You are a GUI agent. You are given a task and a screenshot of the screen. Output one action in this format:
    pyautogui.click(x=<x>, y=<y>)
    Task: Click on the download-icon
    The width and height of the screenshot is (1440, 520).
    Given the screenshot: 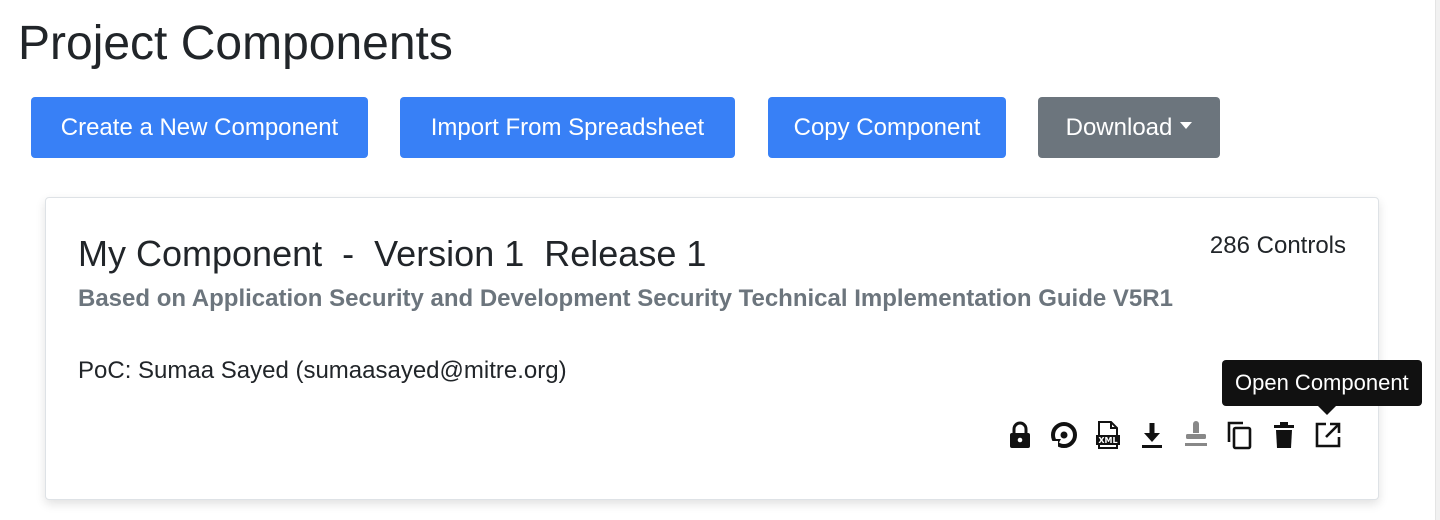 What is the action you would take?
    pyautogui.click(x=1152, y=435)
    